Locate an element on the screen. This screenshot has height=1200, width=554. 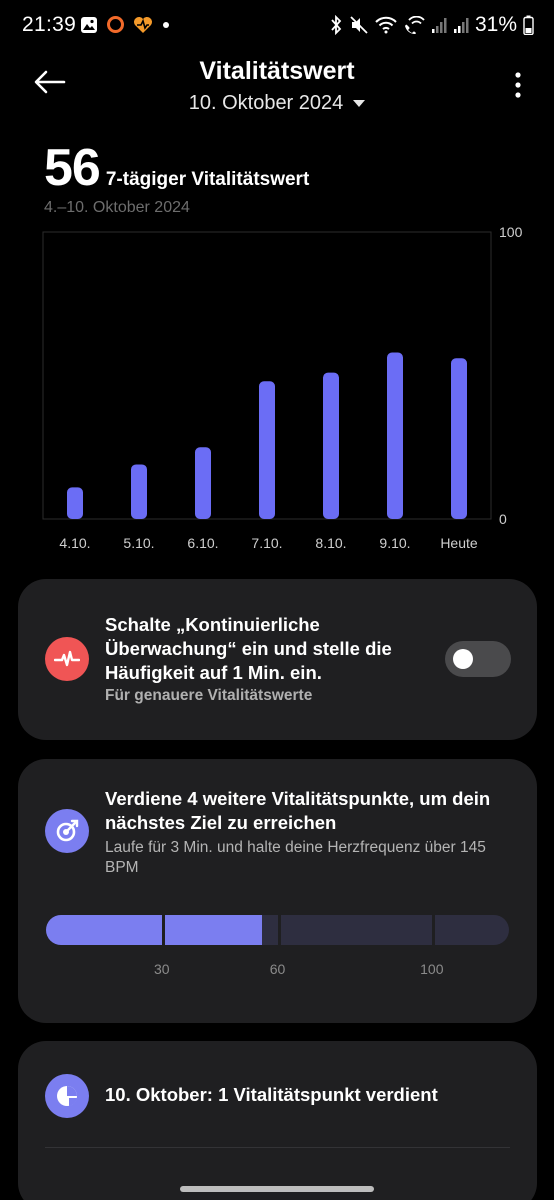
system-icons: 31% is located at coordinates (431, 25).